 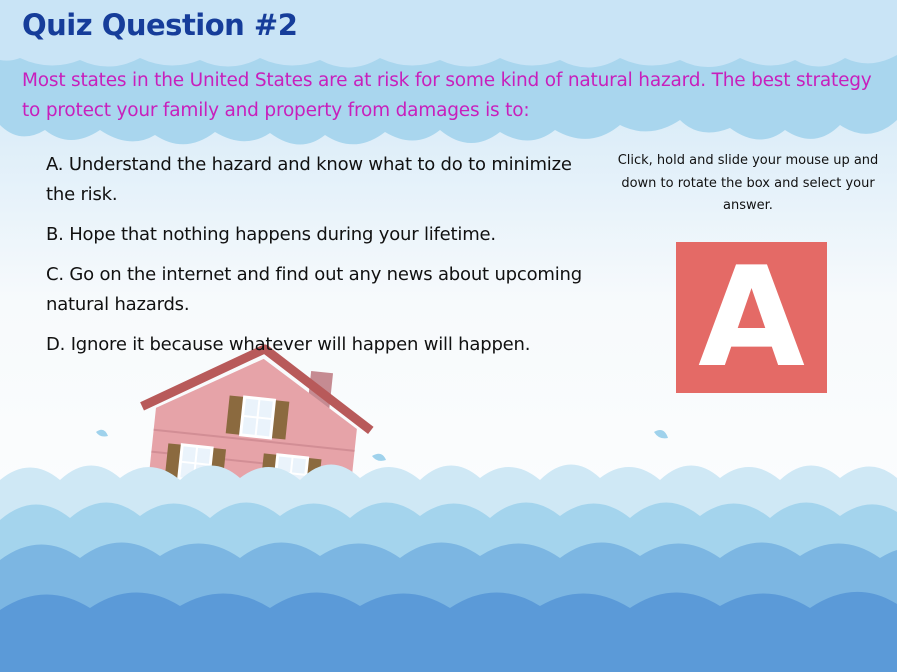 I want to click on selected-answer-letter: A, so click(x=751, y=317).